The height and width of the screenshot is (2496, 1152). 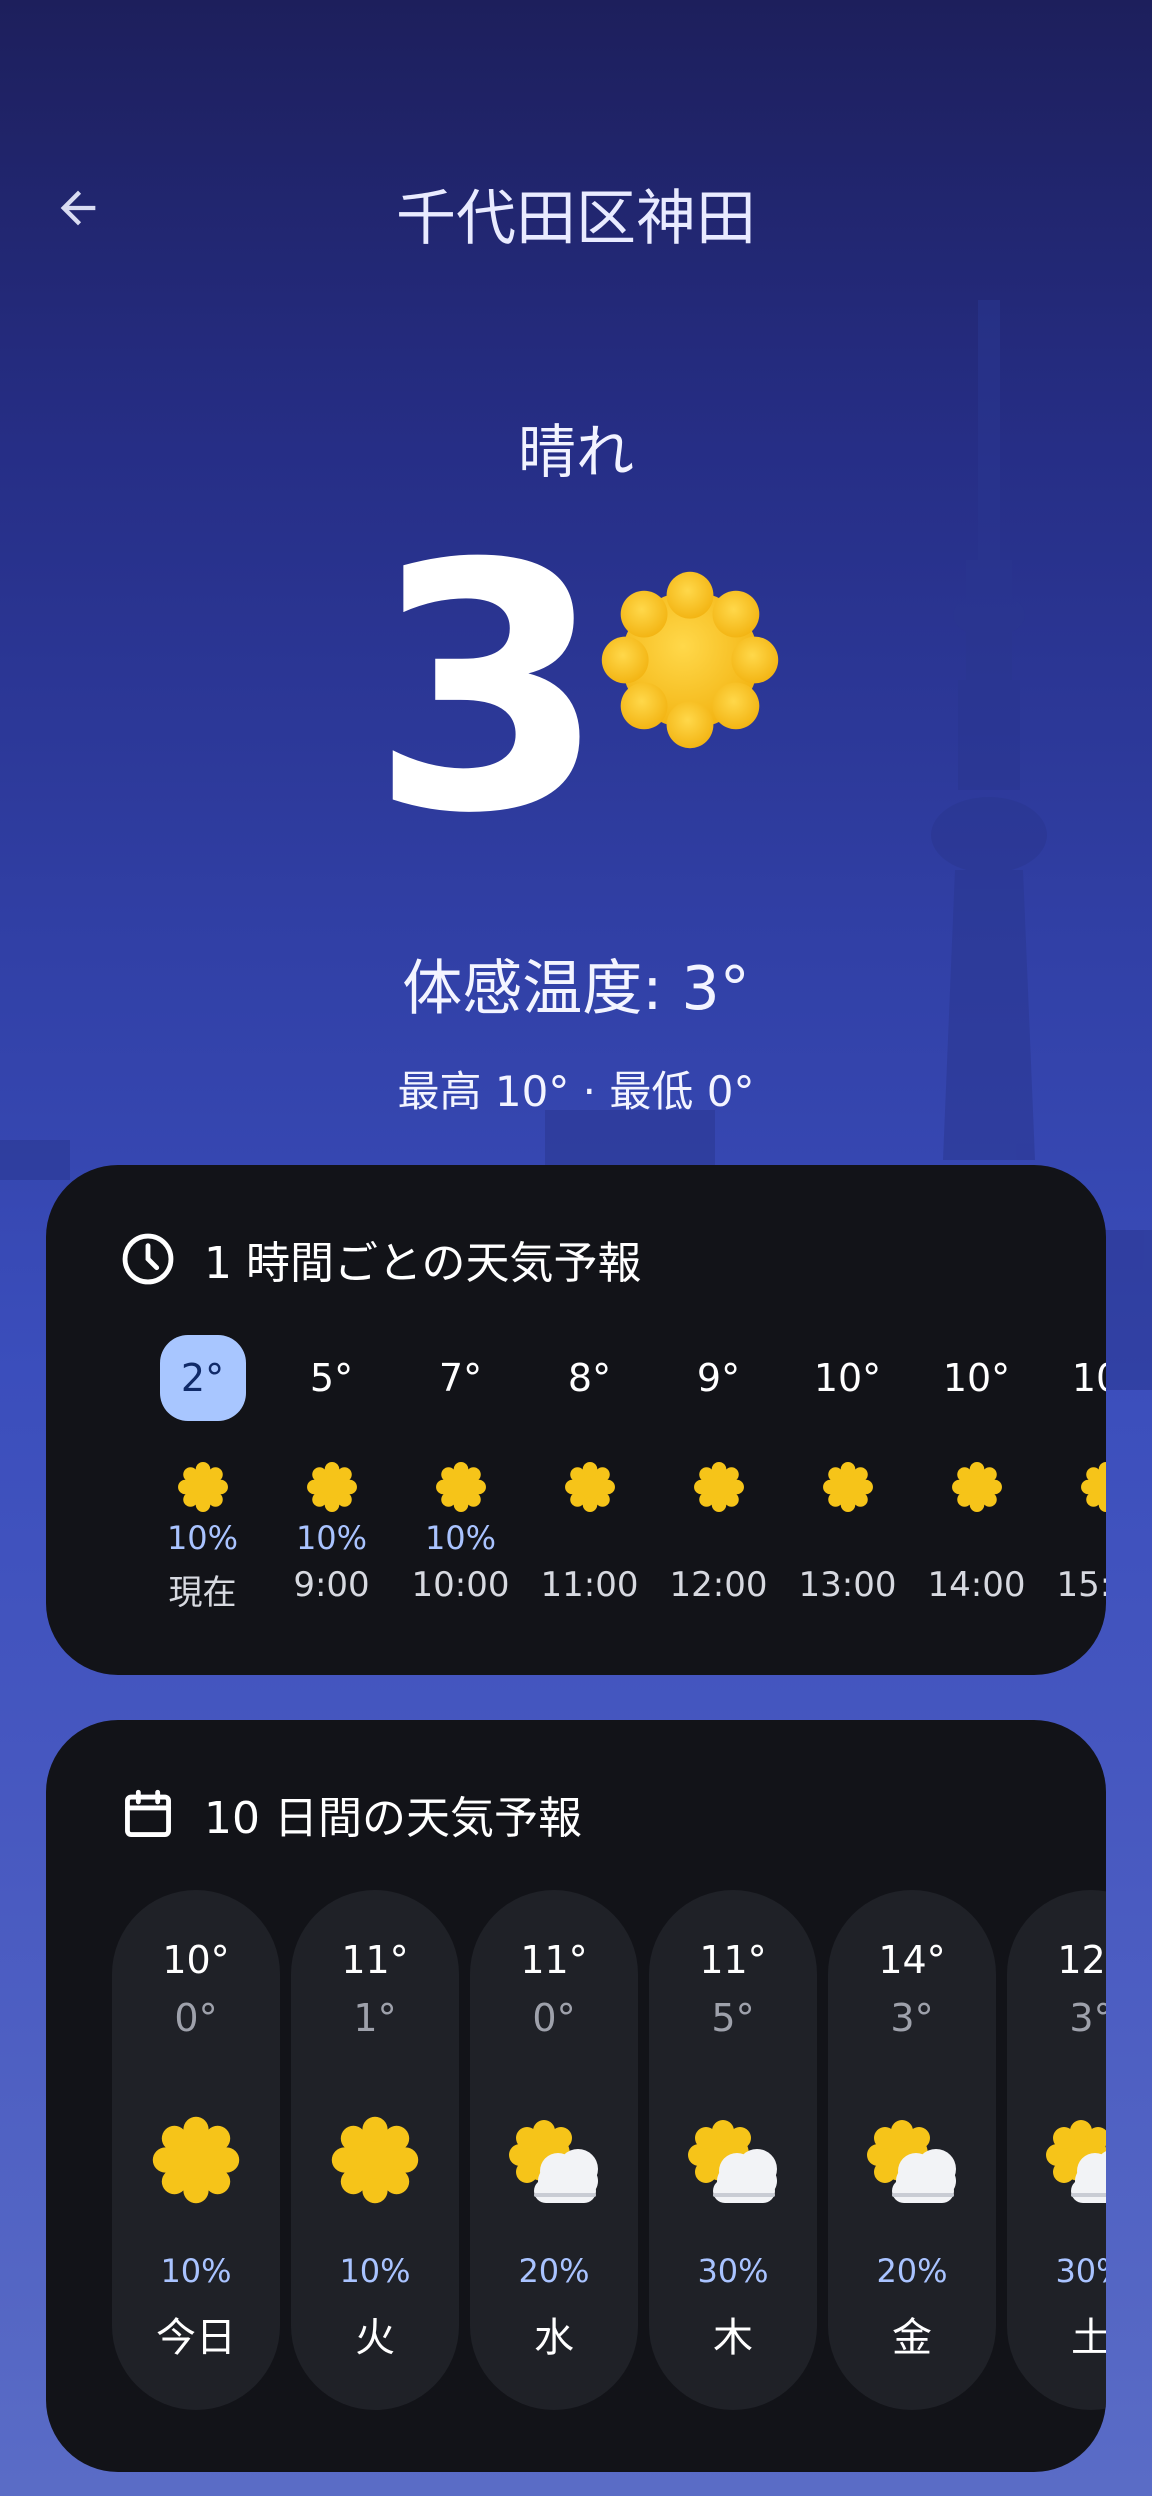 I want to click on daily-high: 10°, so click(x=196, y=1960).